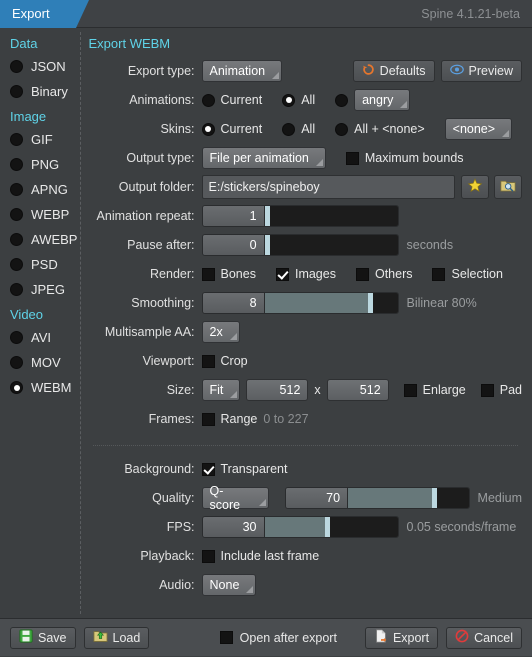  What do you see at coordinates (305, 129) in the screenshot?
I see `row-skins: Skins: Current All All + <none> <none>` at bounding box center [305, 129].